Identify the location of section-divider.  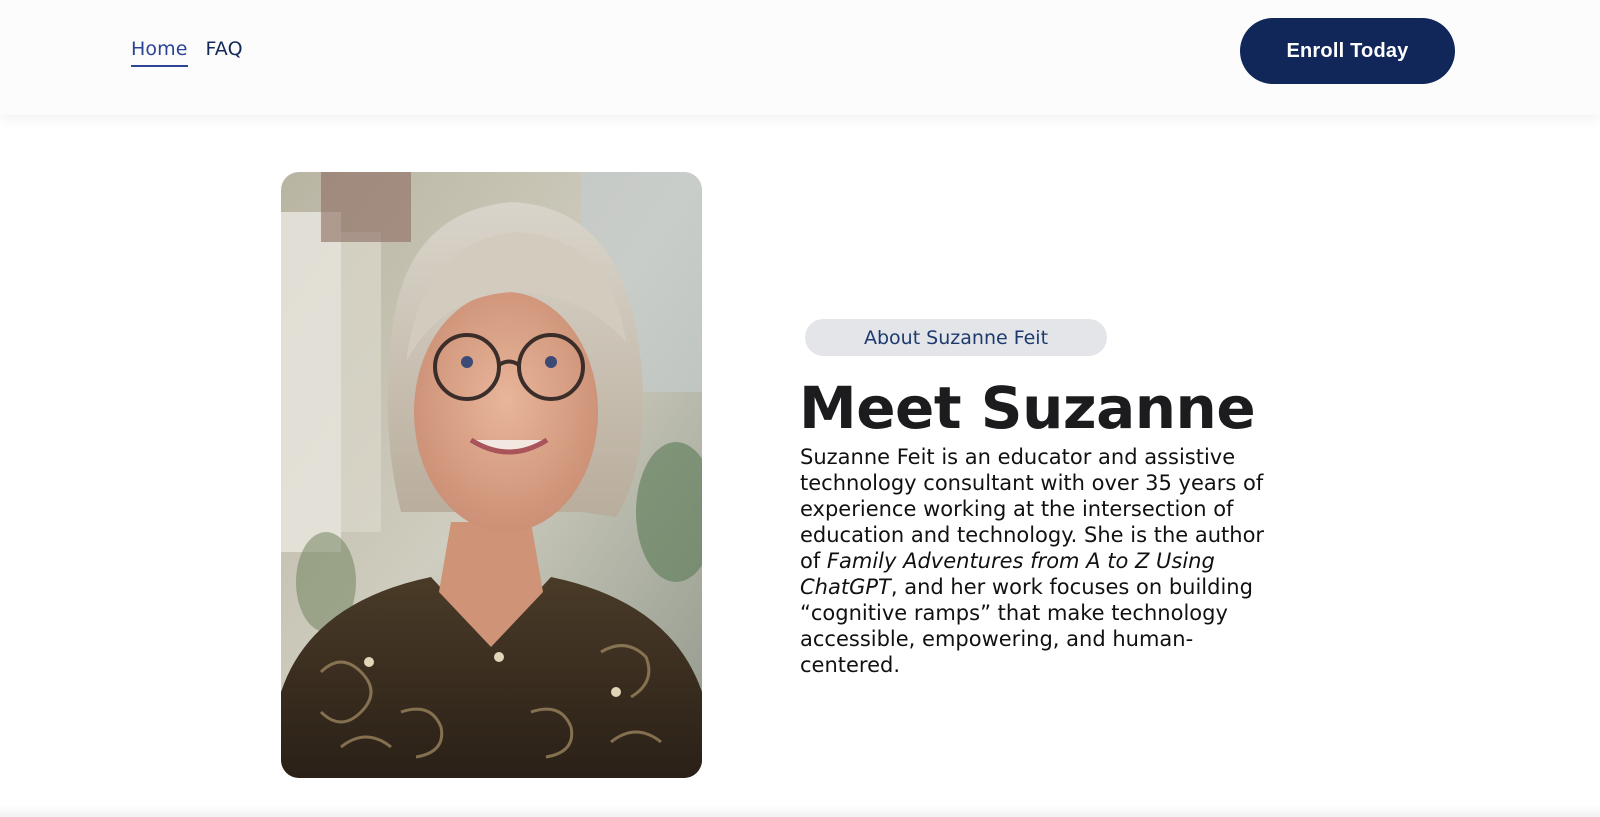
(800, 811).